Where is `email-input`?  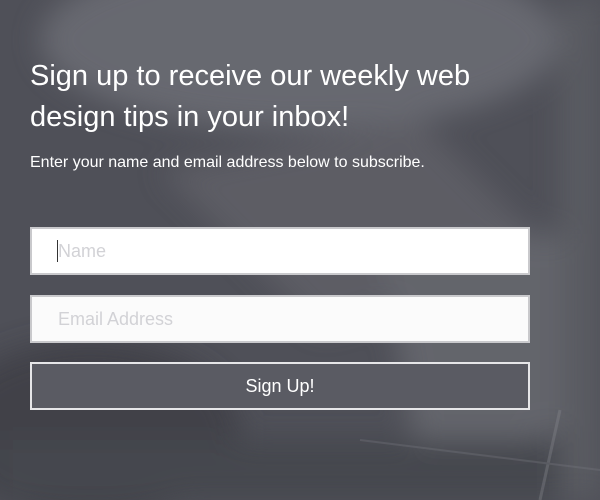
email-input is located at coordinates (280, 319).